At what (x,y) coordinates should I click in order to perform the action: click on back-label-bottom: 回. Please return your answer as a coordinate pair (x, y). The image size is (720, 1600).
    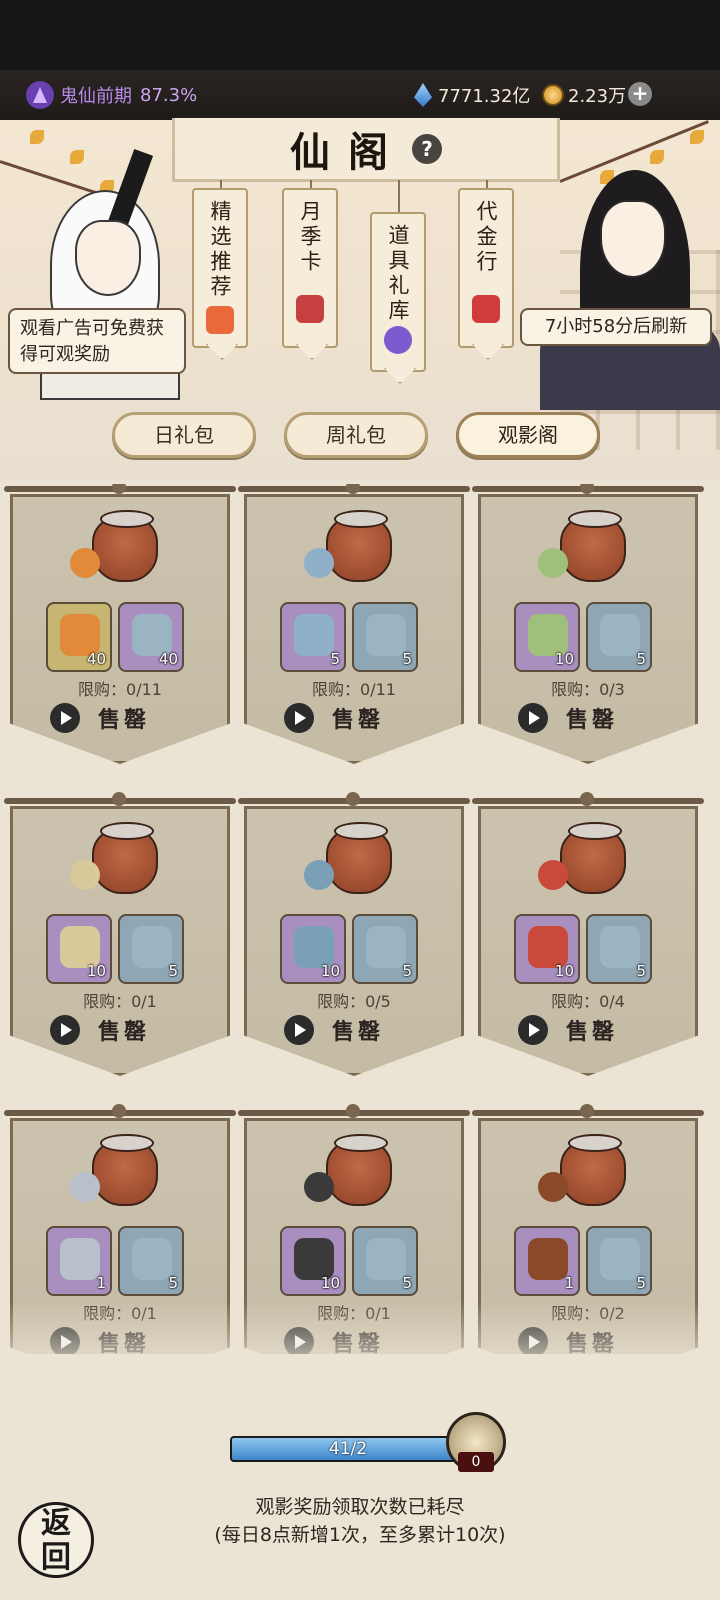
    Looking at the image, I should click on (56, 1557).